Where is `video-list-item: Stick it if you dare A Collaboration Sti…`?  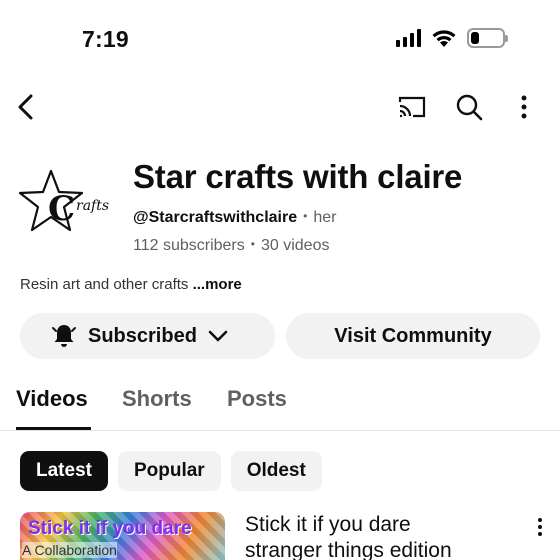
video-list-item: Stick it if you dare A Collaboration Sti… is located at coordinates (280, 535).